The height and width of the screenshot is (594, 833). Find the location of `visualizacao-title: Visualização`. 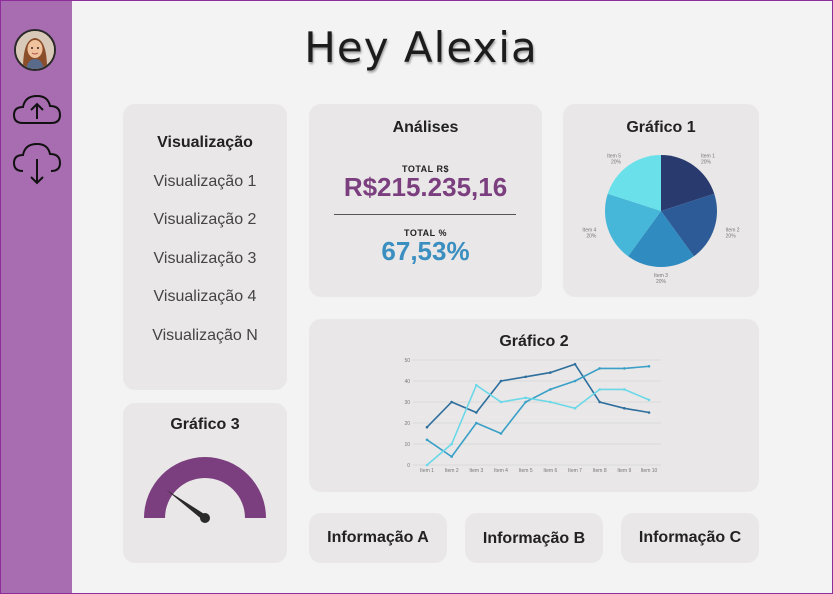

visualizacao-title: Visualização is located at coordinates (205, 142).